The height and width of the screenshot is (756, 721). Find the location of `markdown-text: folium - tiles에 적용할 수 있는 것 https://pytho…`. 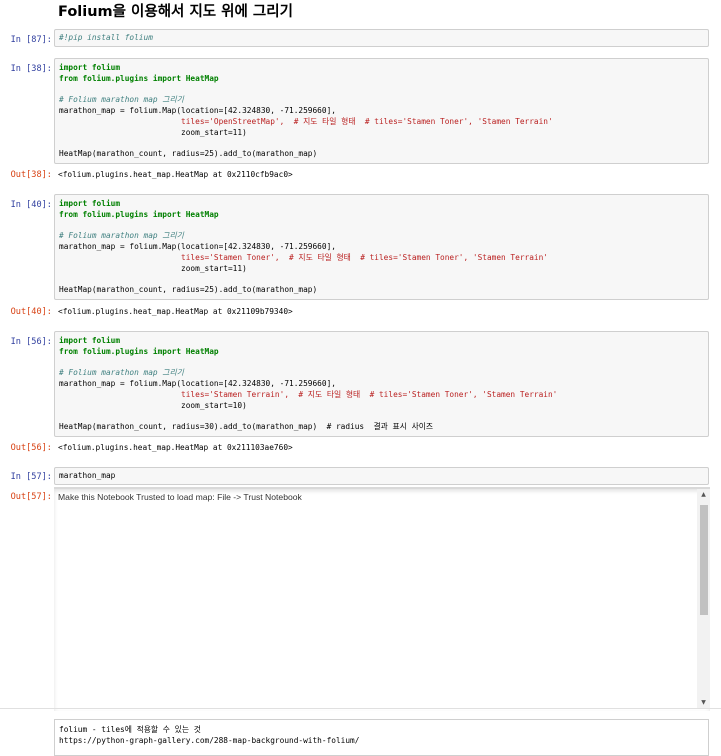

markdown-text: folium - tiles에 적용할 수 있는 것 https://pytho… is located at coordinates (381, 735).